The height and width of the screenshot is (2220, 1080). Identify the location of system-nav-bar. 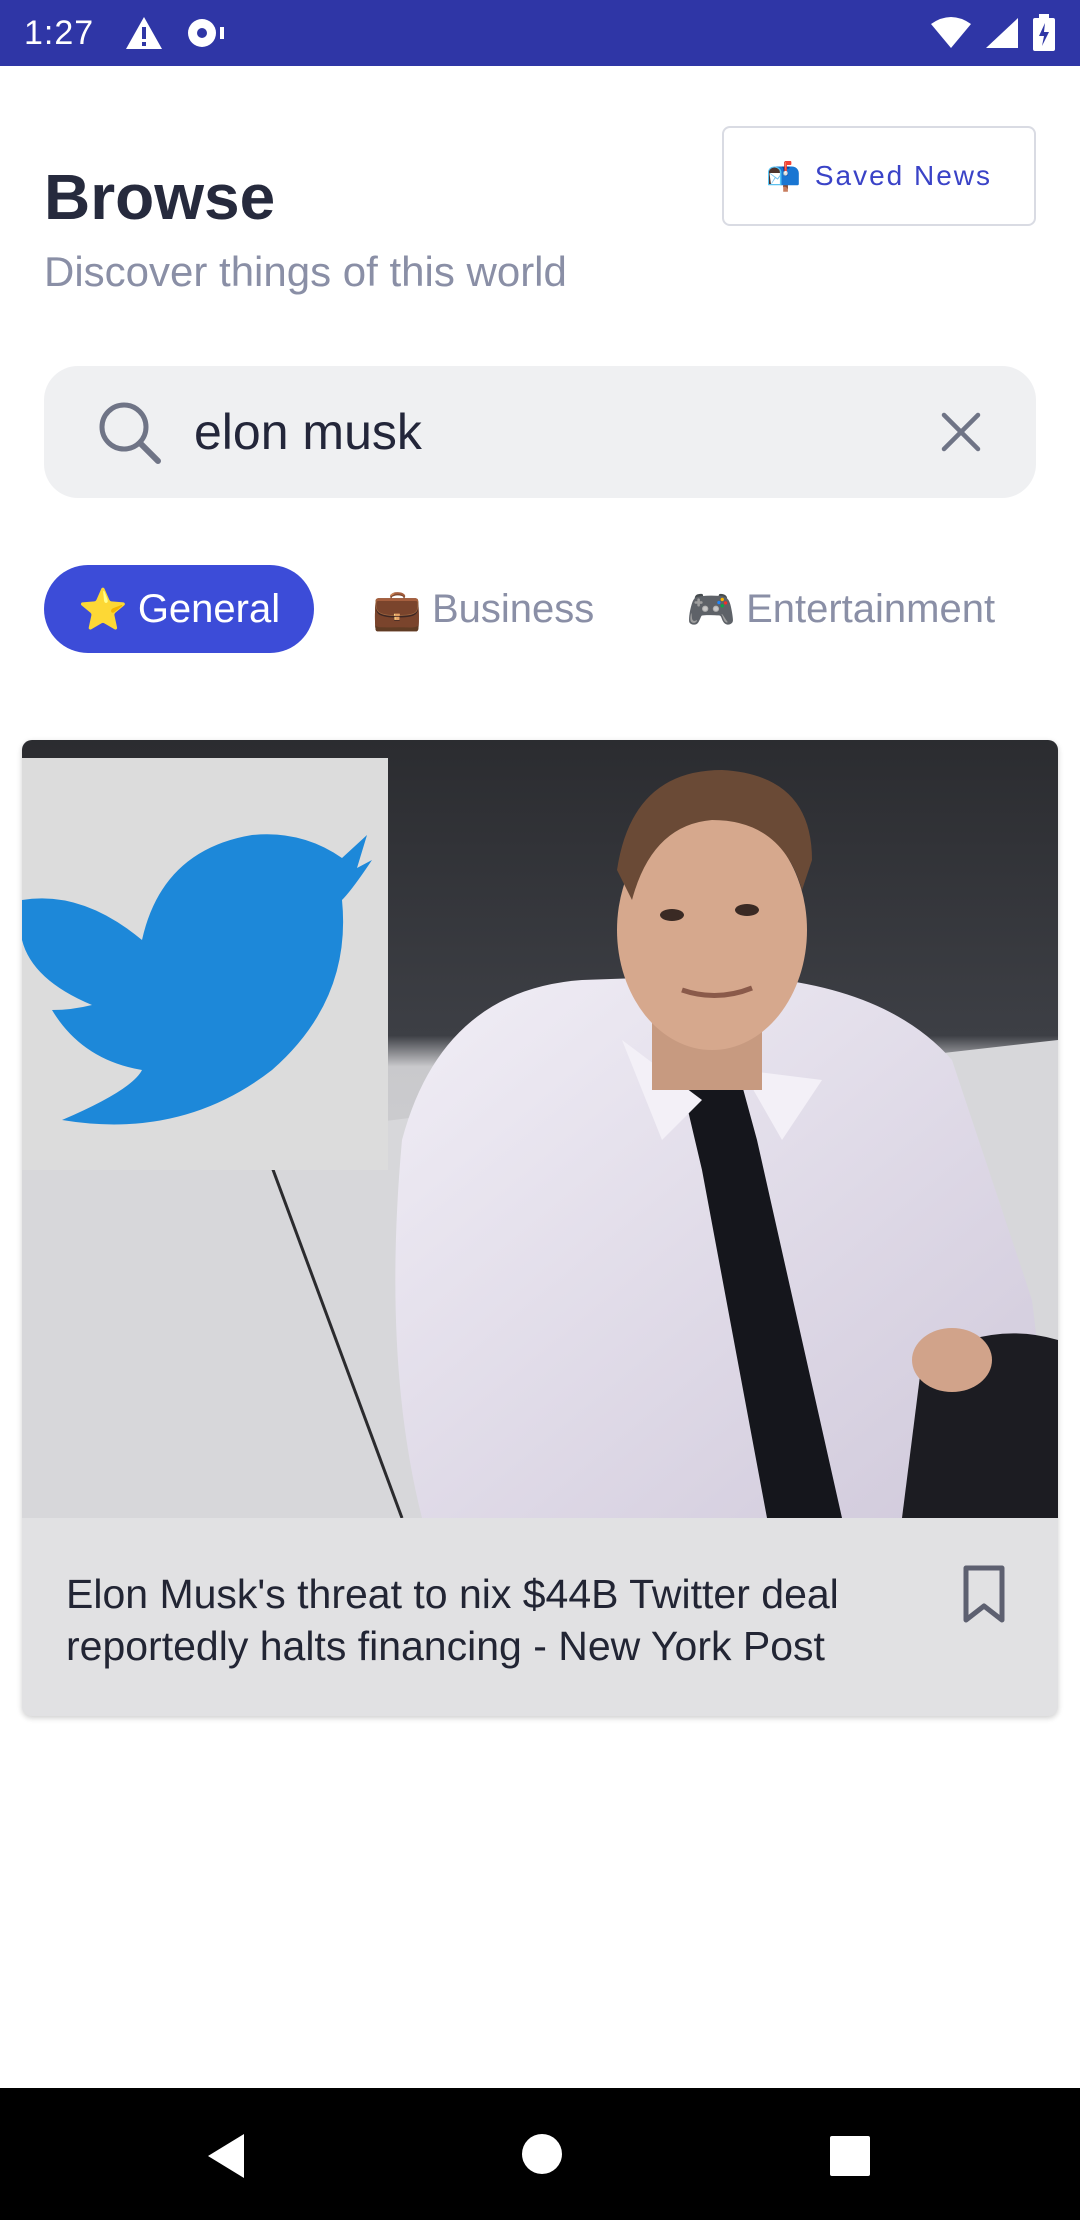
(540, 2154).